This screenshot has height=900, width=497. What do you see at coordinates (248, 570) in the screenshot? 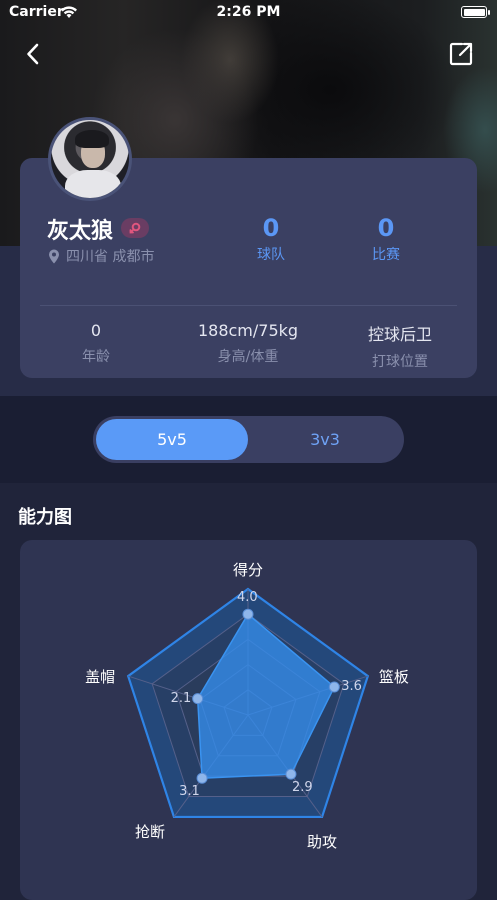
I see `radar-axis-label-0: 得分` at bounding box center [248, 570].